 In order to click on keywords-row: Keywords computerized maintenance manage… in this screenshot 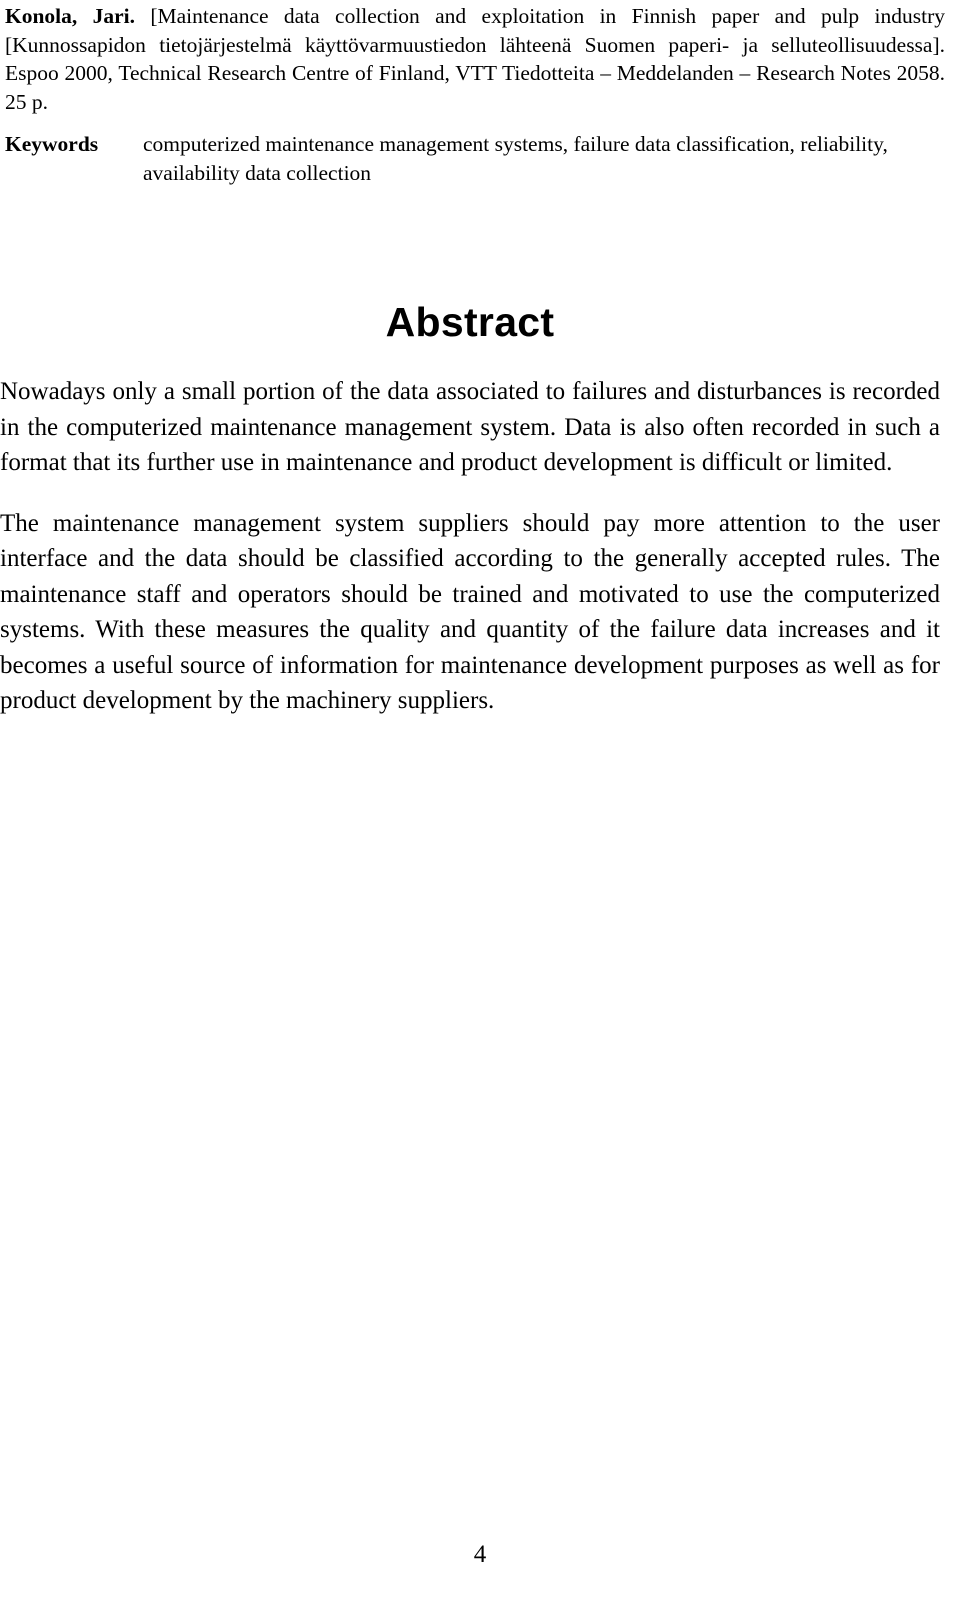, I will do `click(475, 158)`.